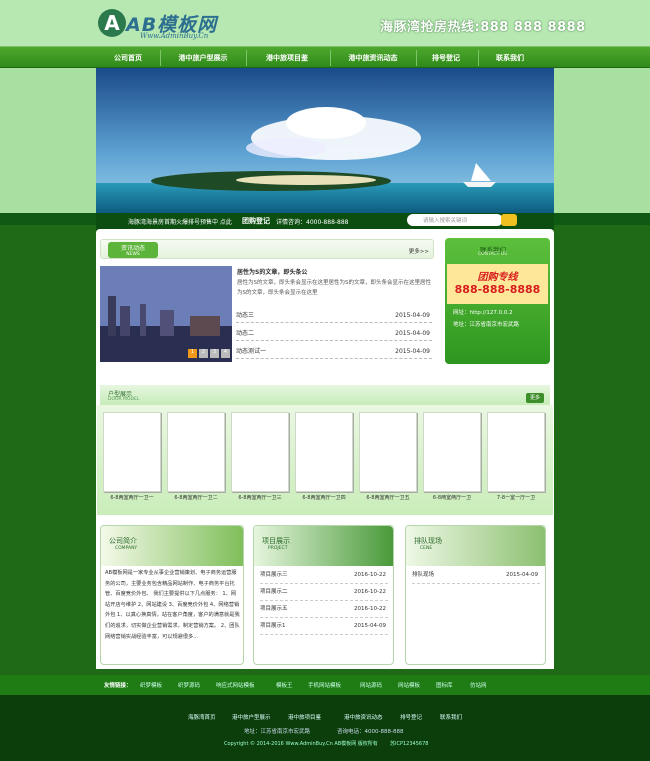 Image resolution: width=650 pixels, height=761 pixels. What do you see at coordinates (445, 221) in the screenshot?
I see `search-placeholder: 请输入搜索关键词` at bounding box center [445, 221].